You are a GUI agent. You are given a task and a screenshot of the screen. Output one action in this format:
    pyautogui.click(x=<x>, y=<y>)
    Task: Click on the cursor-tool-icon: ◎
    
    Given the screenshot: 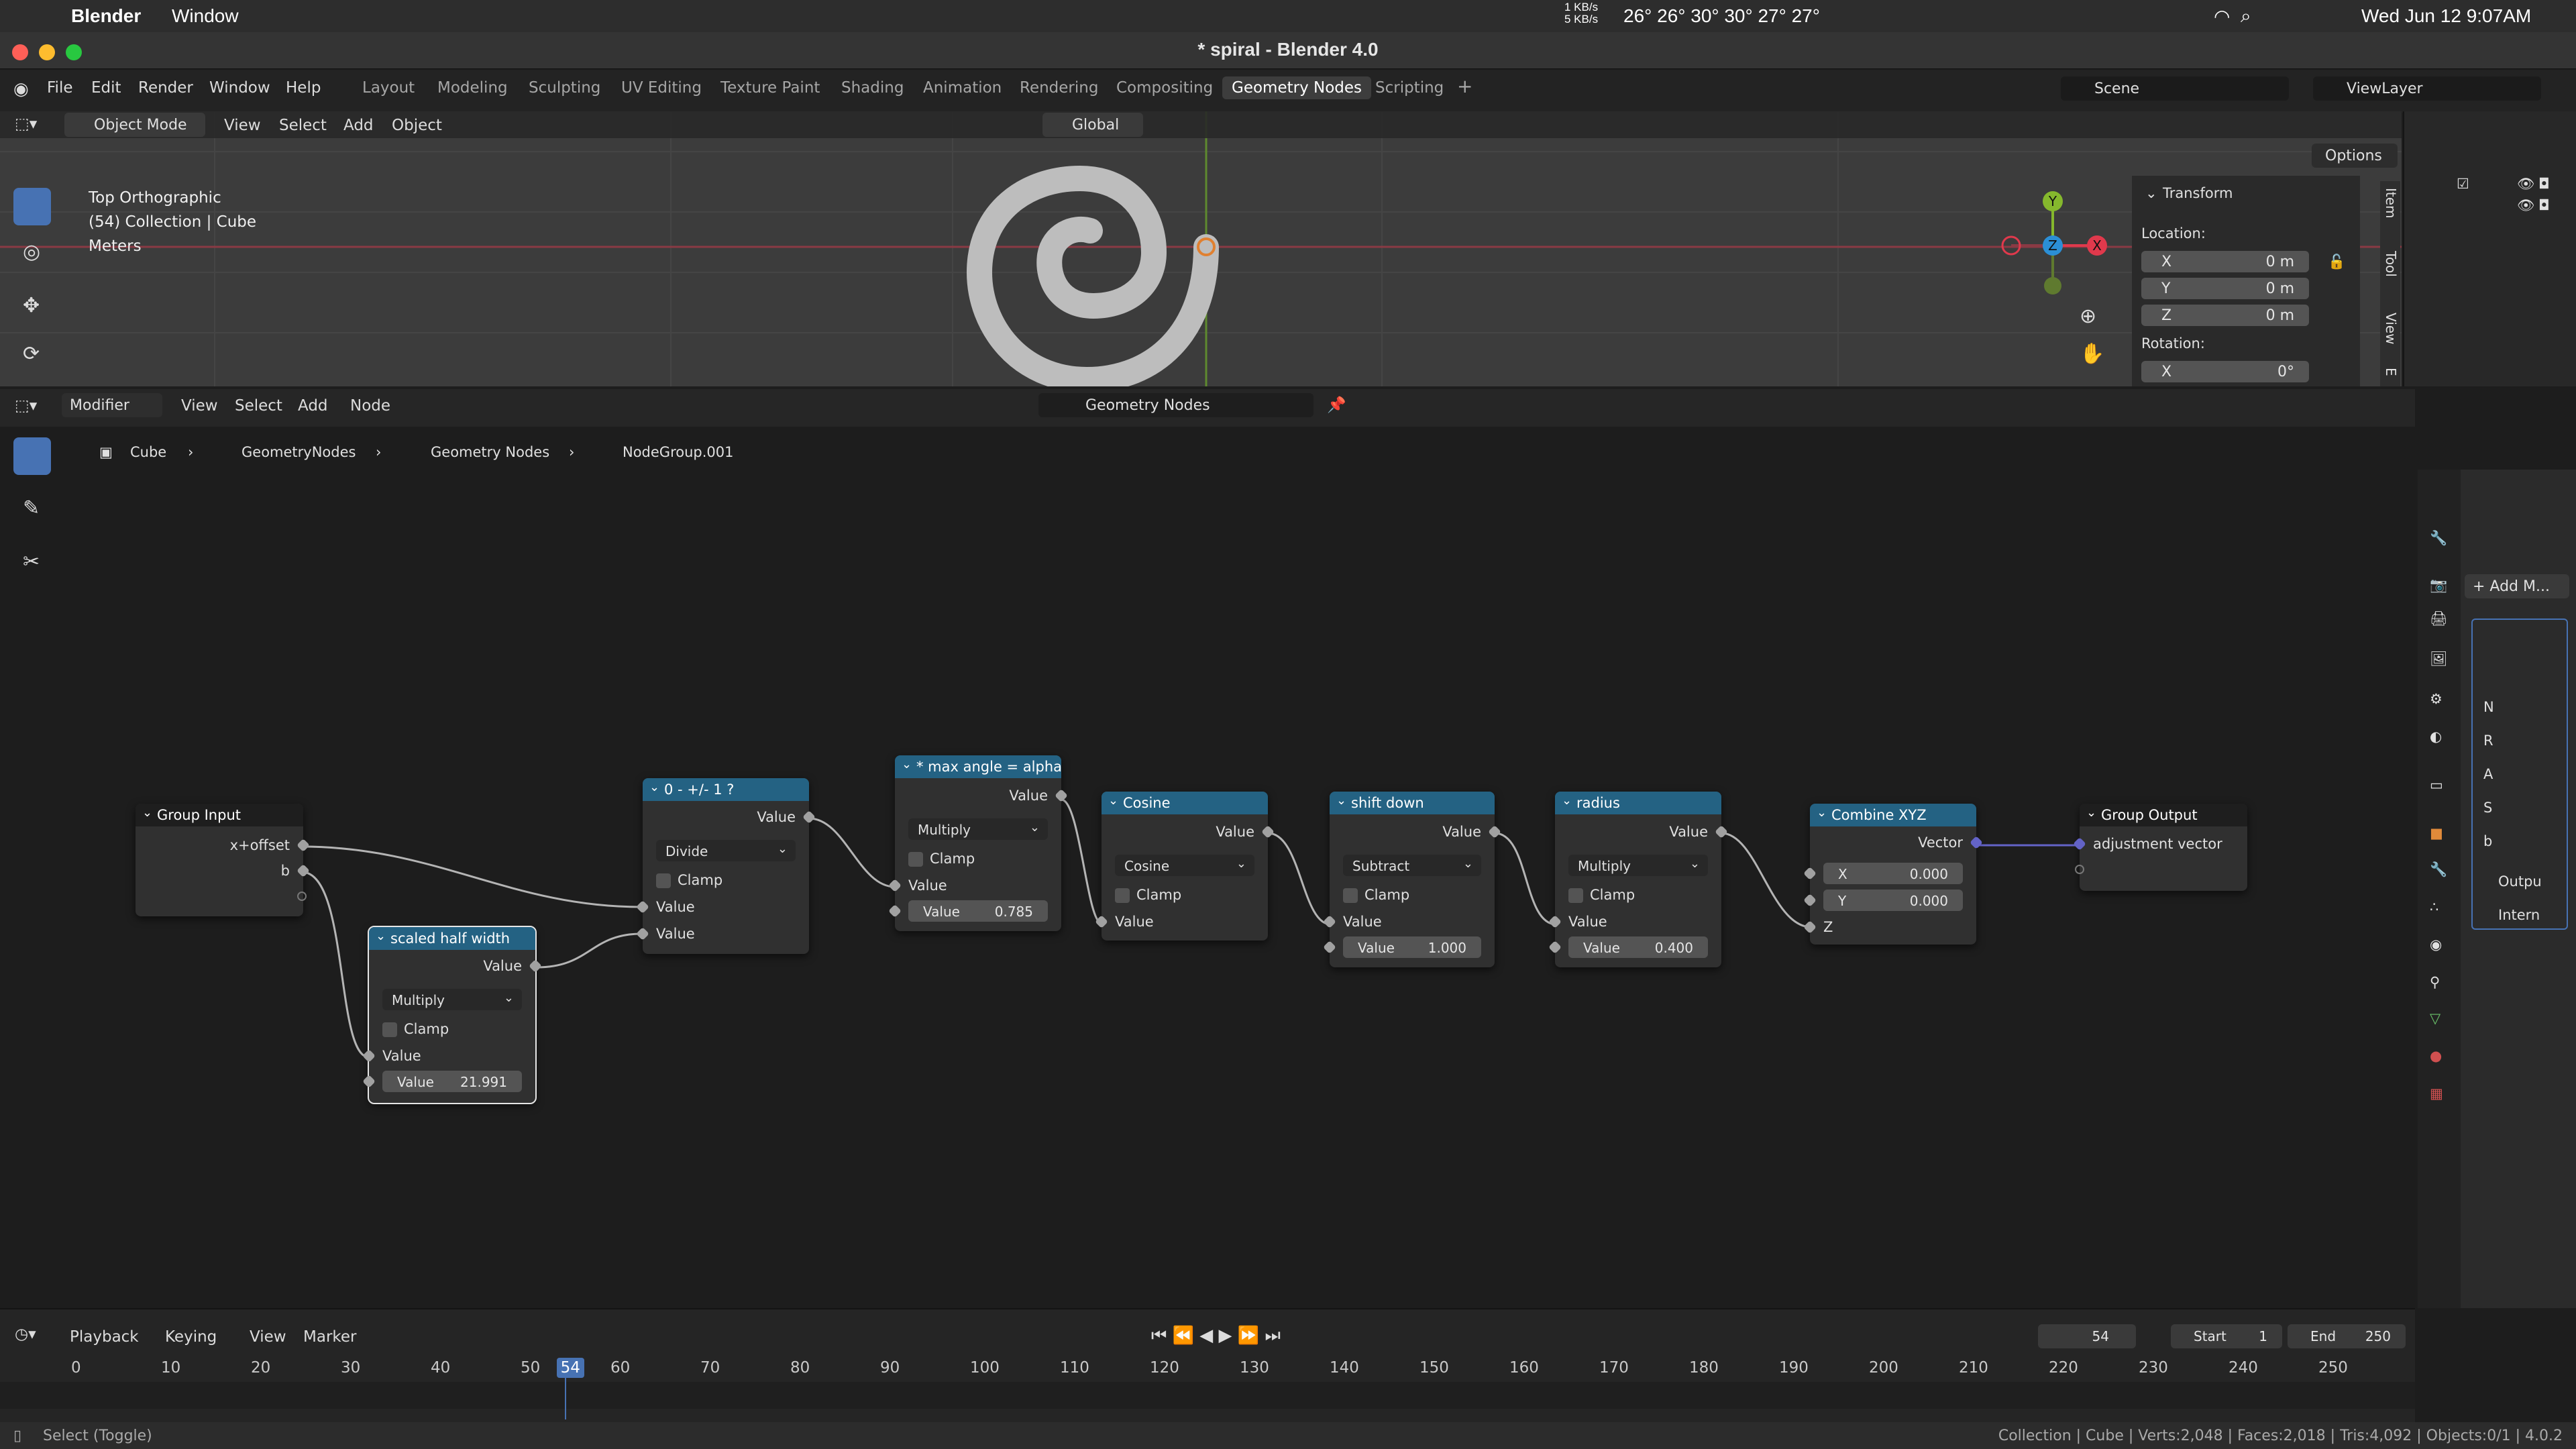 What is the action you would take?
    pyautogui.click(x=31, y=252)
    